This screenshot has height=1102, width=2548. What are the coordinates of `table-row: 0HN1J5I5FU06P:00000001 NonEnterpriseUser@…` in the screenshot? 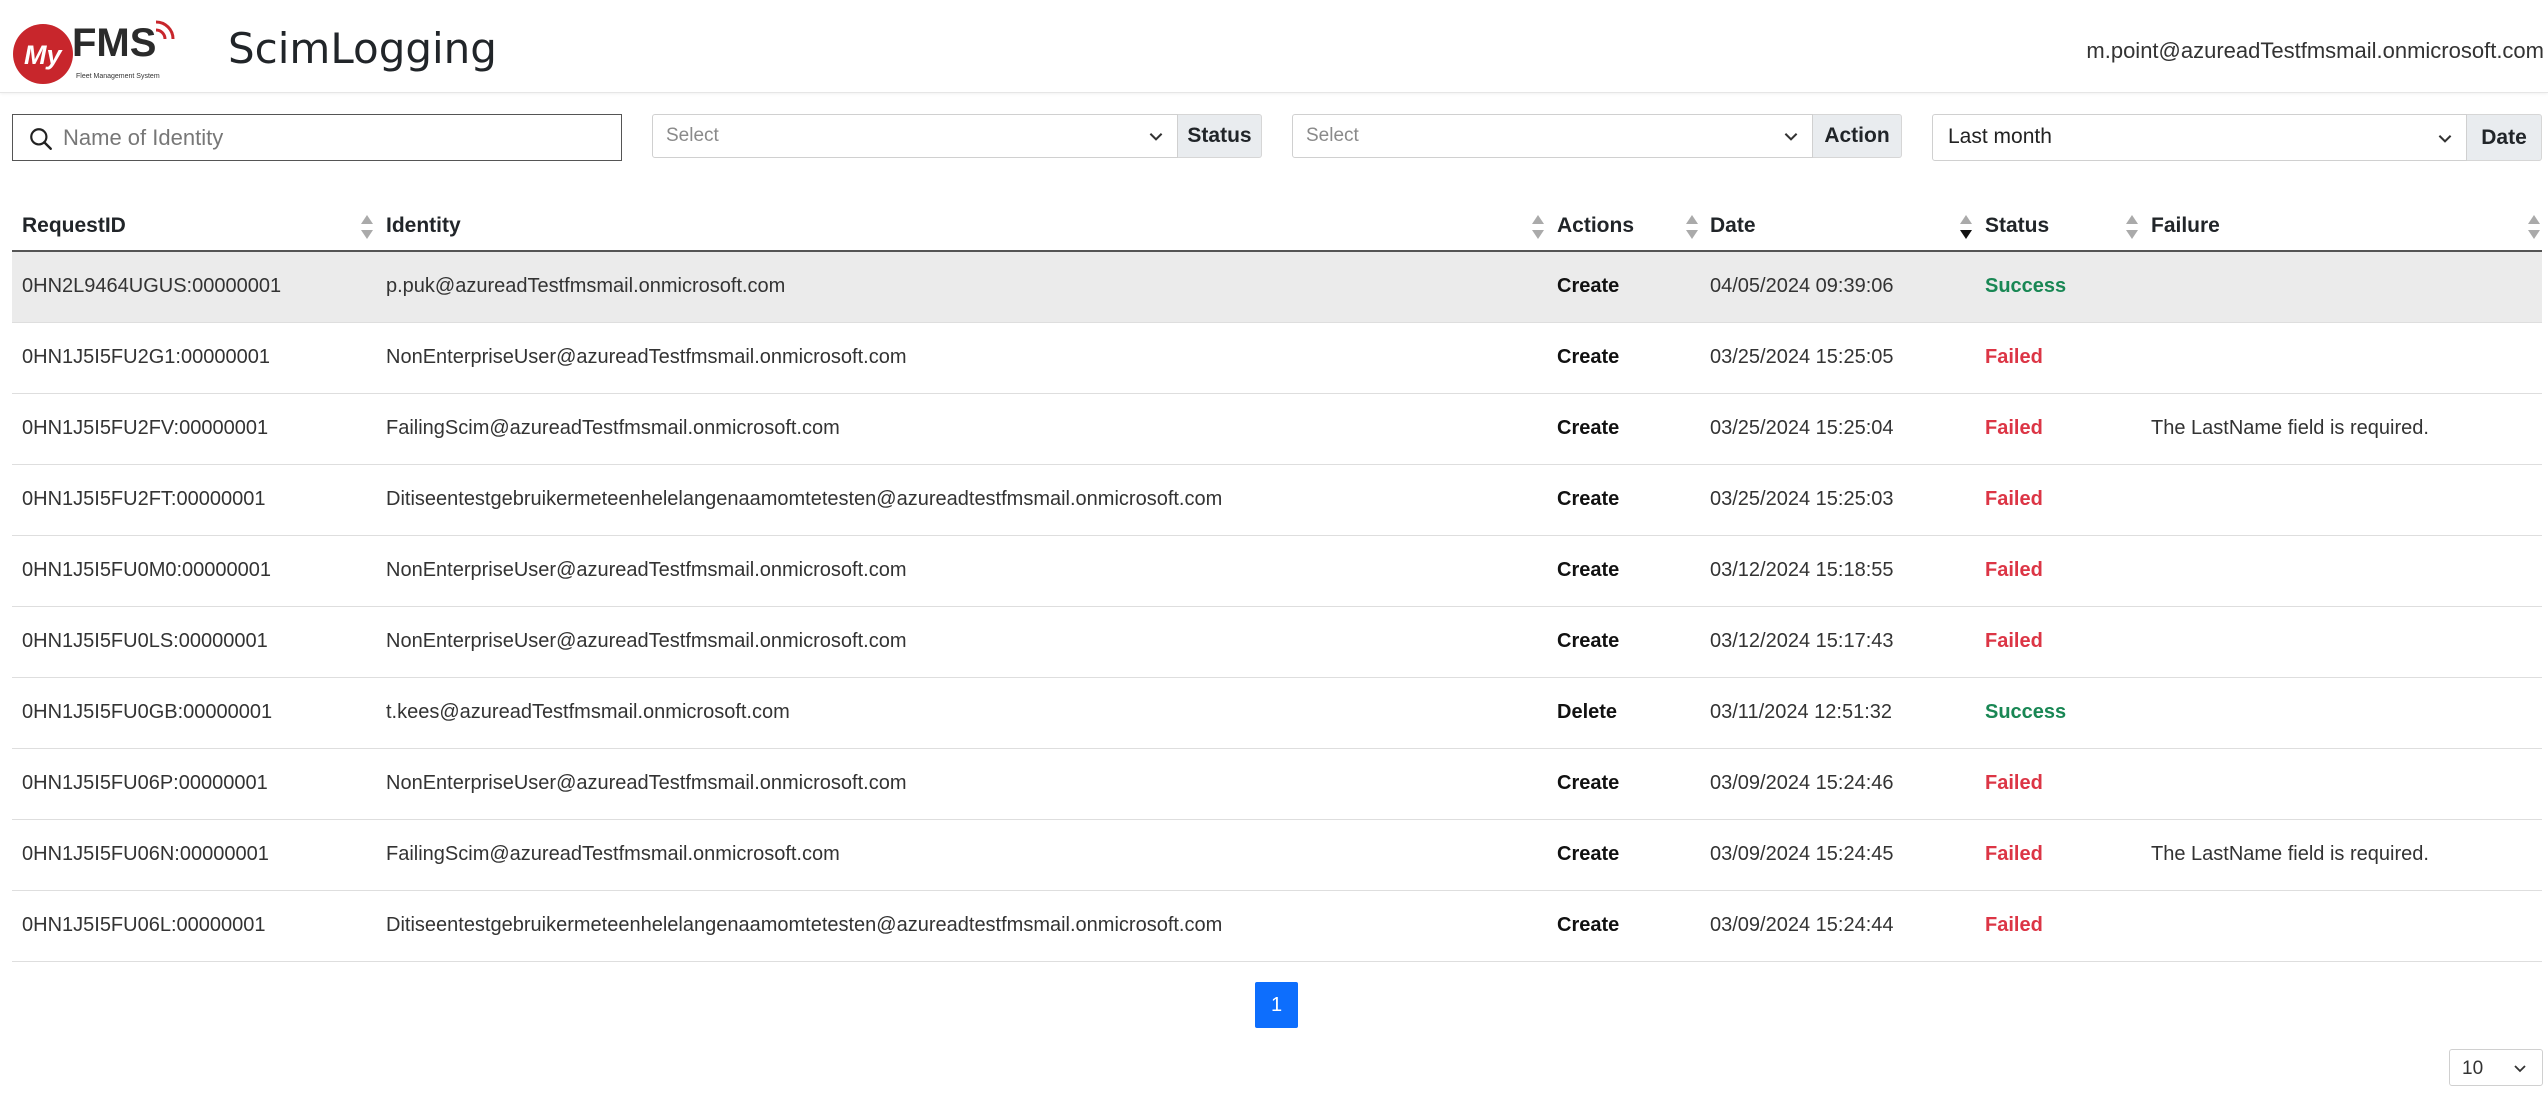 It's located at (1277, 784).